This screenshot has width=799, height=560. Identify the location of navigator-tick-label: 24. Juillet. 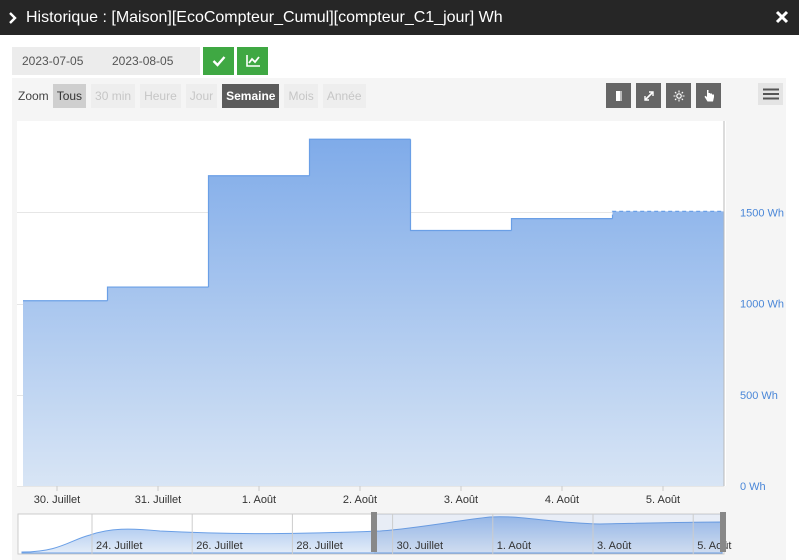
(119, 546).